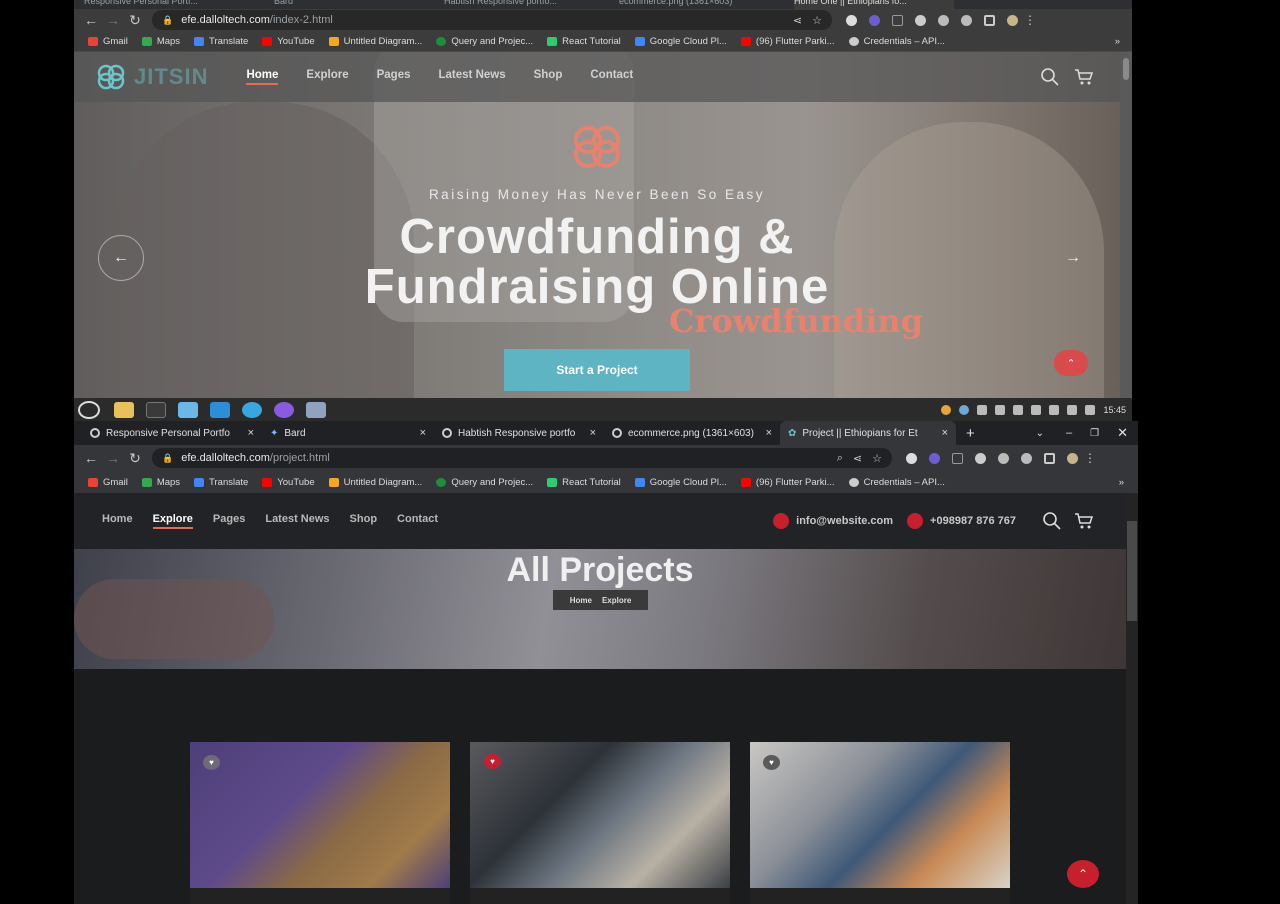 This screenshot has height=904, width=1280. I want to click on network-manager-icon, so click(964, 409).